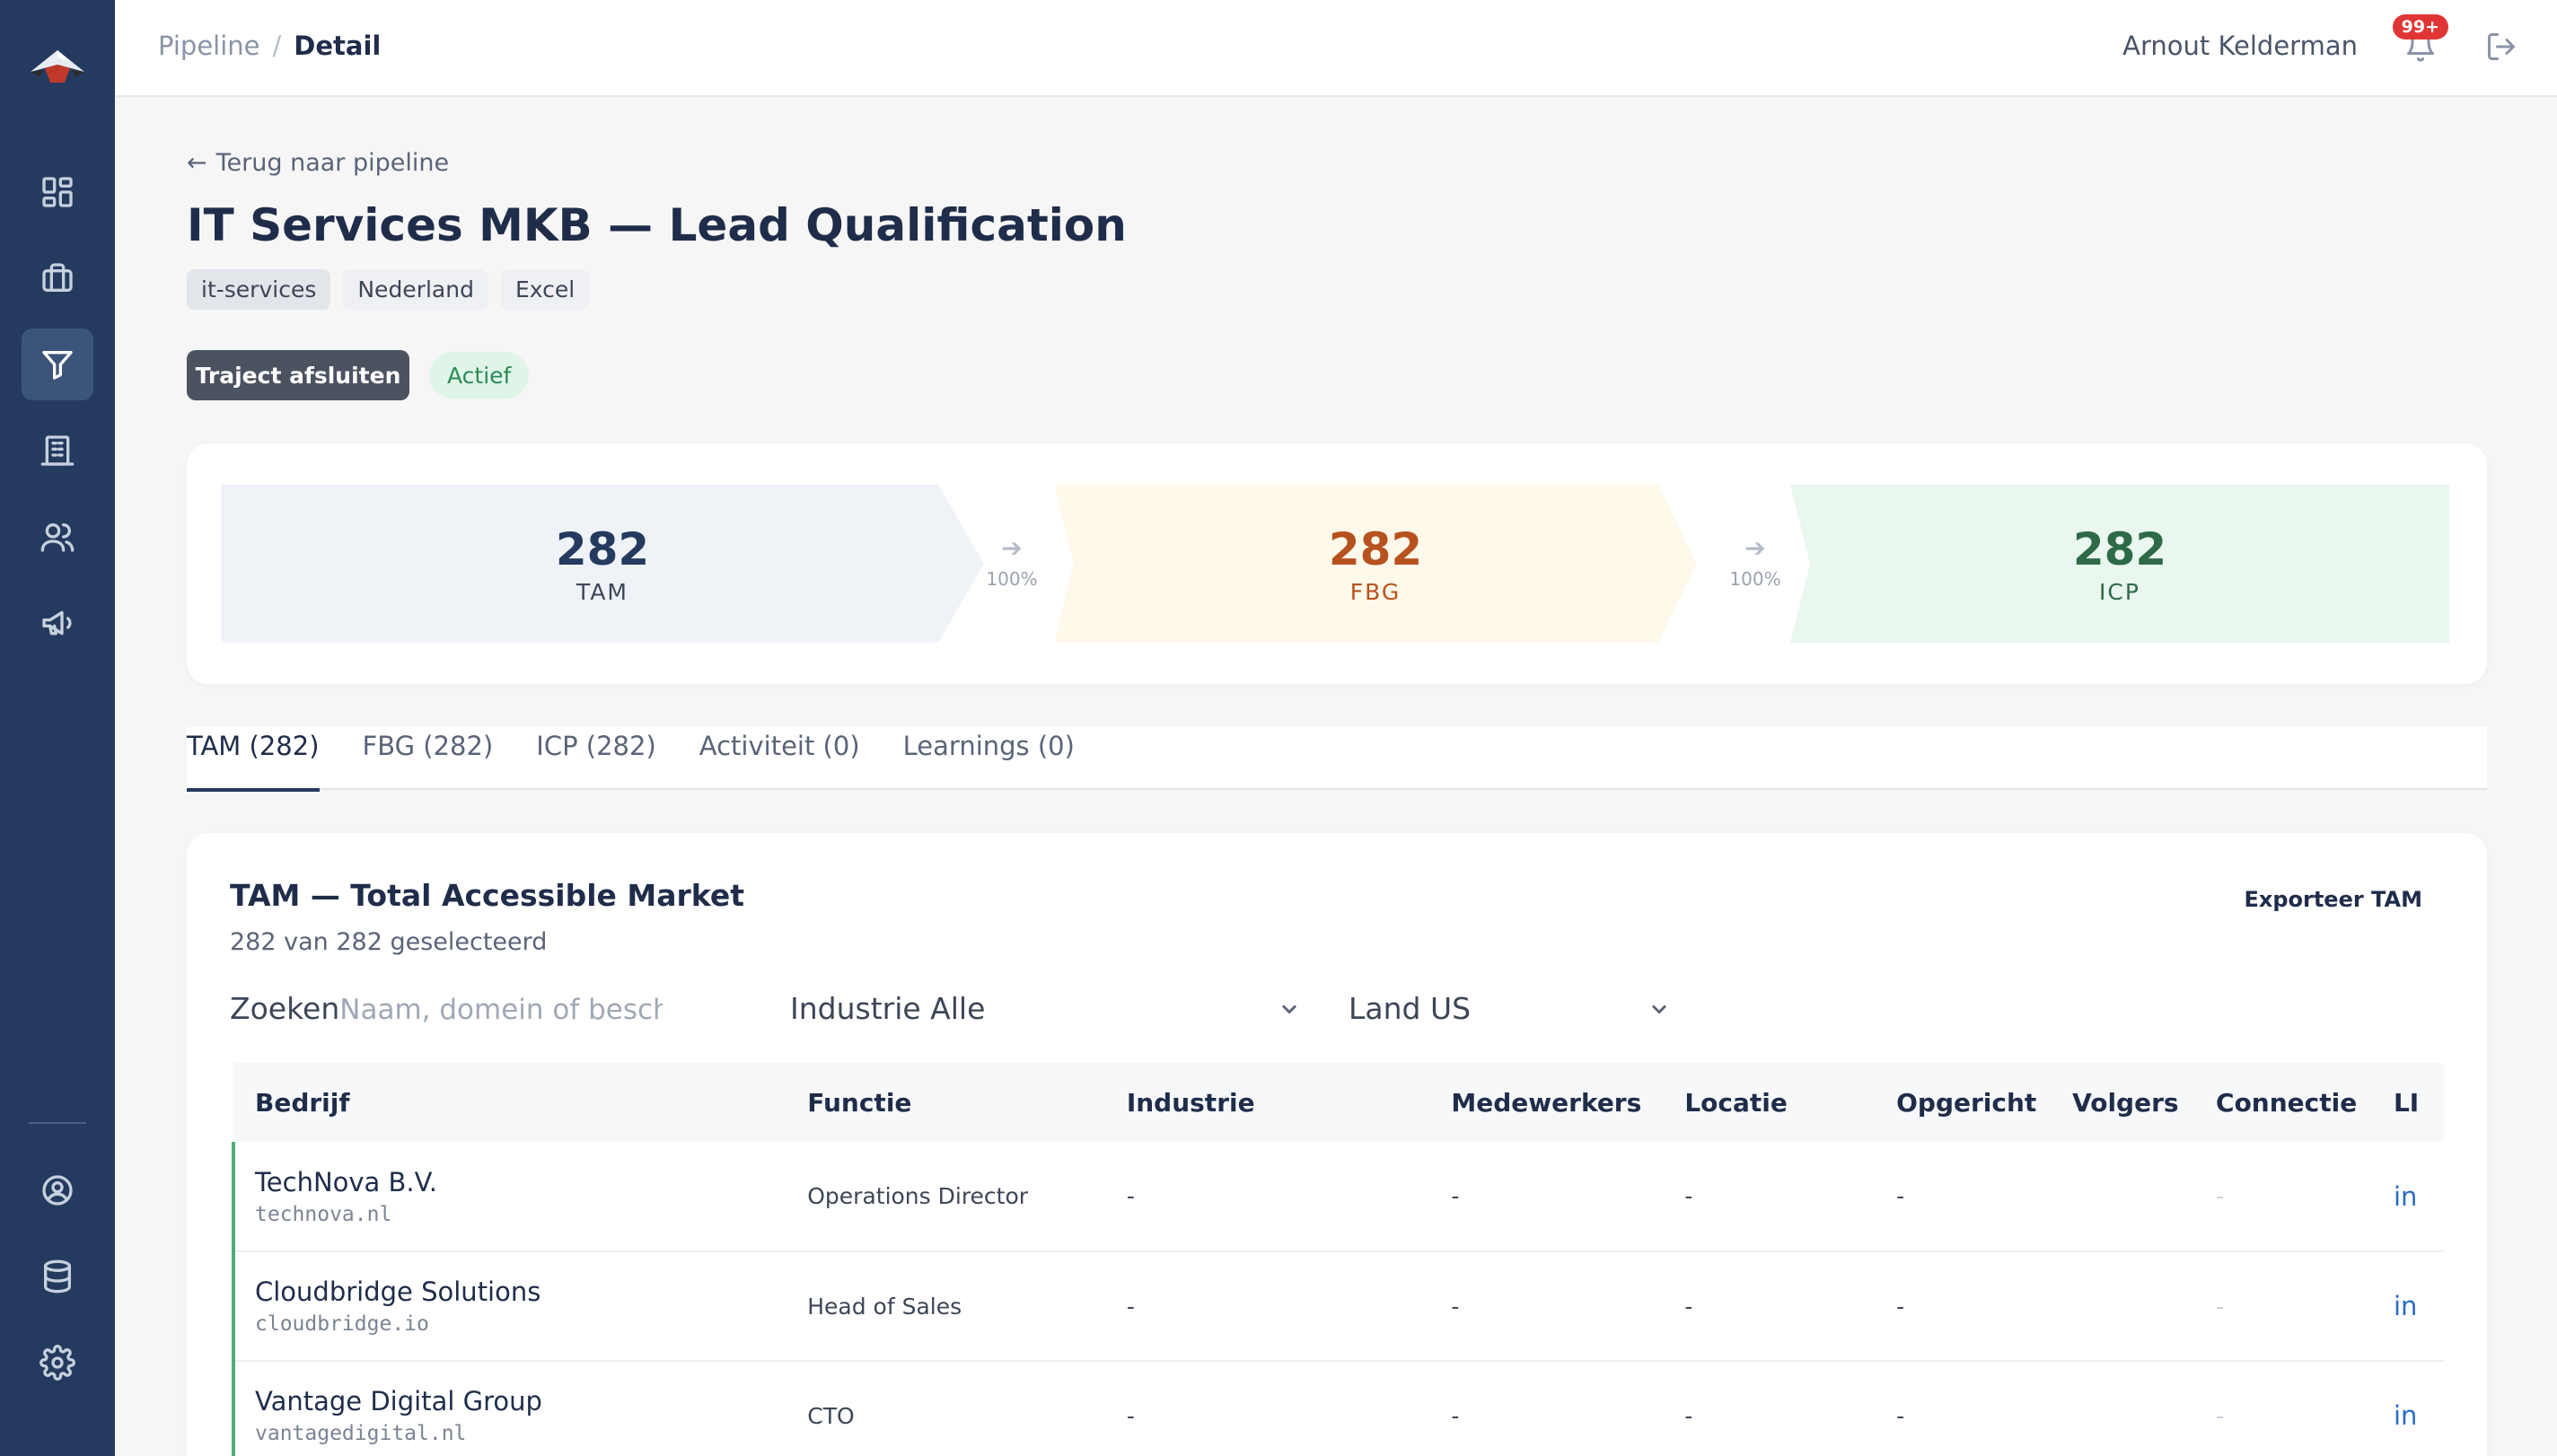 The height and width of the screenshot is (1456, 2557). Describe the element at coordinates (509, 1102) in the screenshot. I see `column-header-company: Bedrijf` at that location.